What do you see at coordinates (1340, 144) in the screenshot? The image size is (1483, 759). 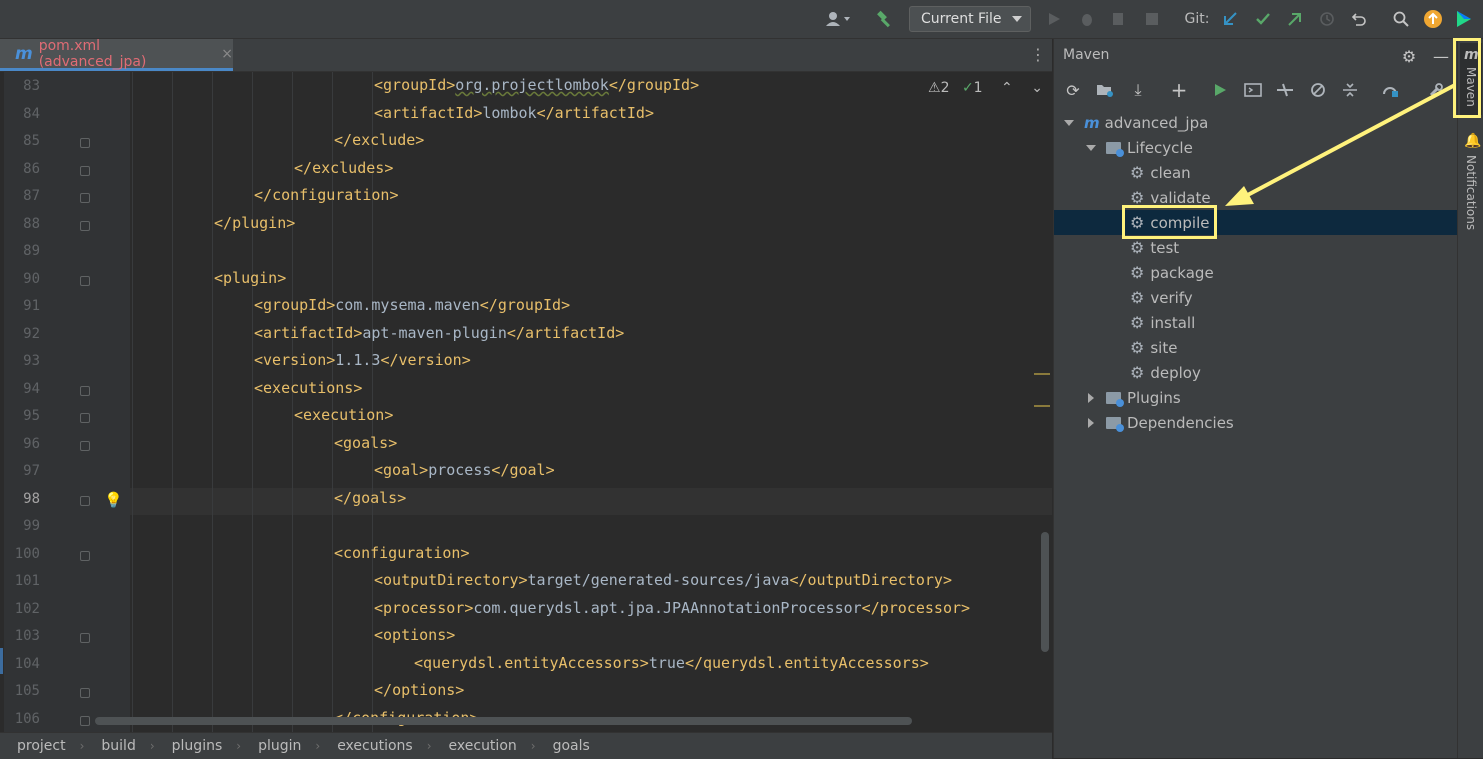 I see `annotation-arrow` at bounding box center [1340, 144].